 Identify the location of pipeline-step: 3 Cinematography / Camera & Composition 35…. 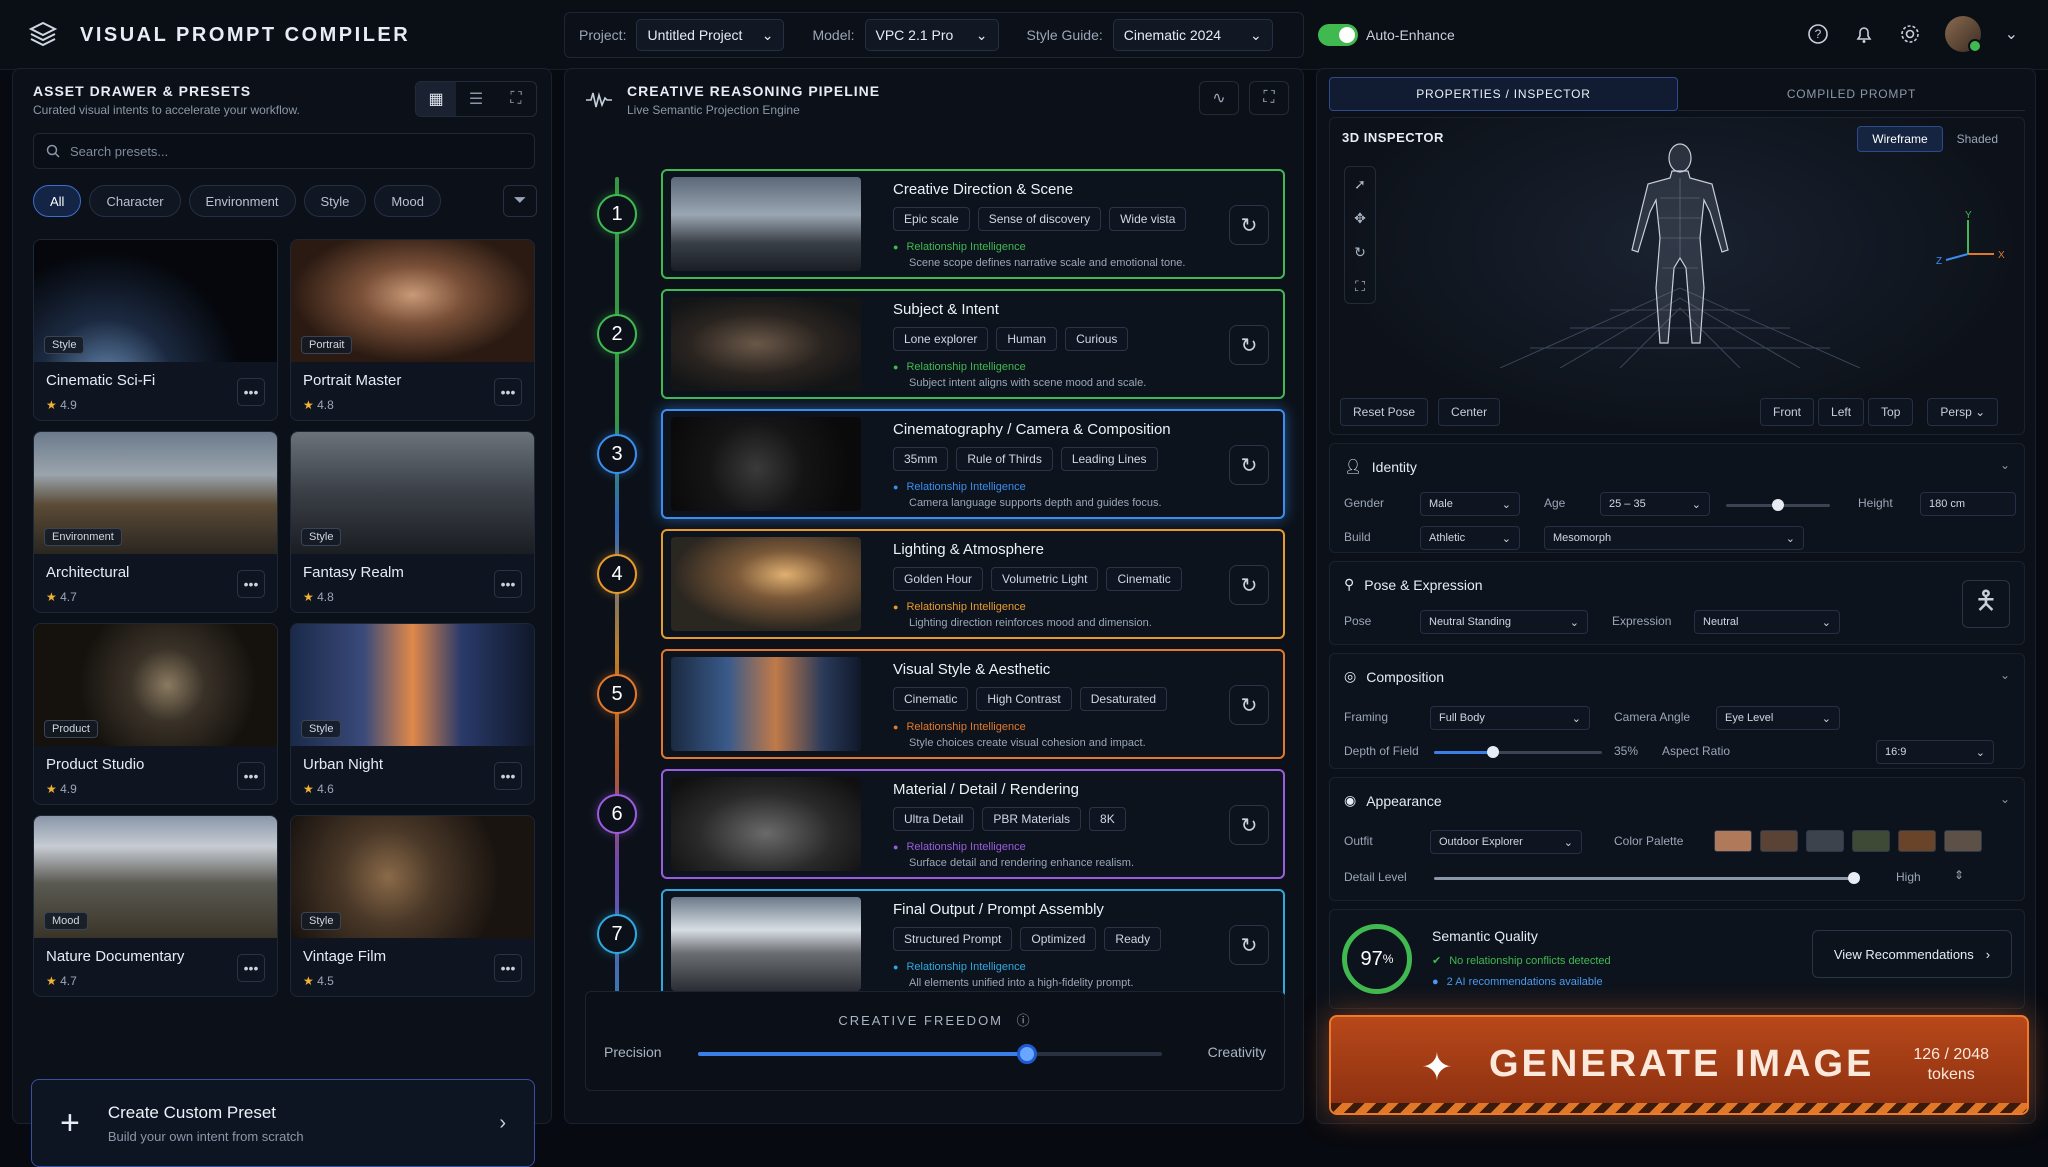
(935, 464).